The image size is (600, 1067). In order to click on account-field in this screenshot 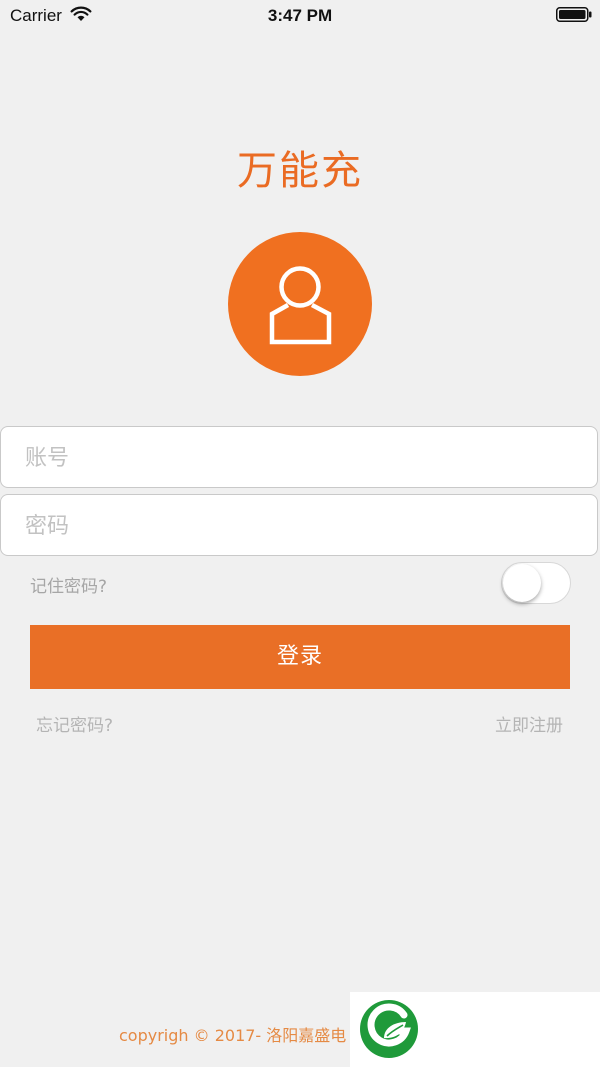, I will do `click(299, 457)`.